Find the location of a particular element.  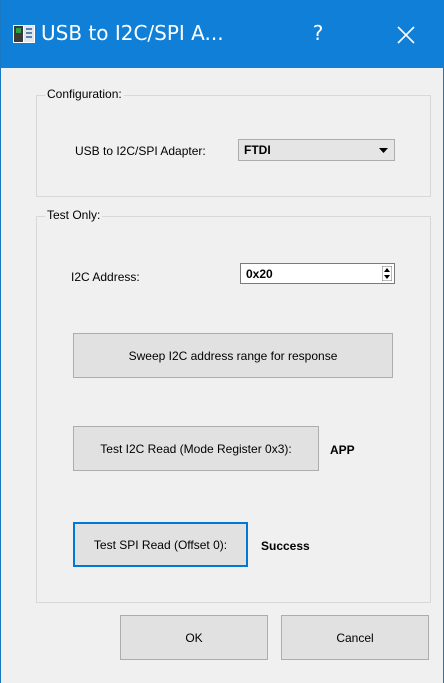

test-only-legend: Test Only: is located at coordinates (74, 215).